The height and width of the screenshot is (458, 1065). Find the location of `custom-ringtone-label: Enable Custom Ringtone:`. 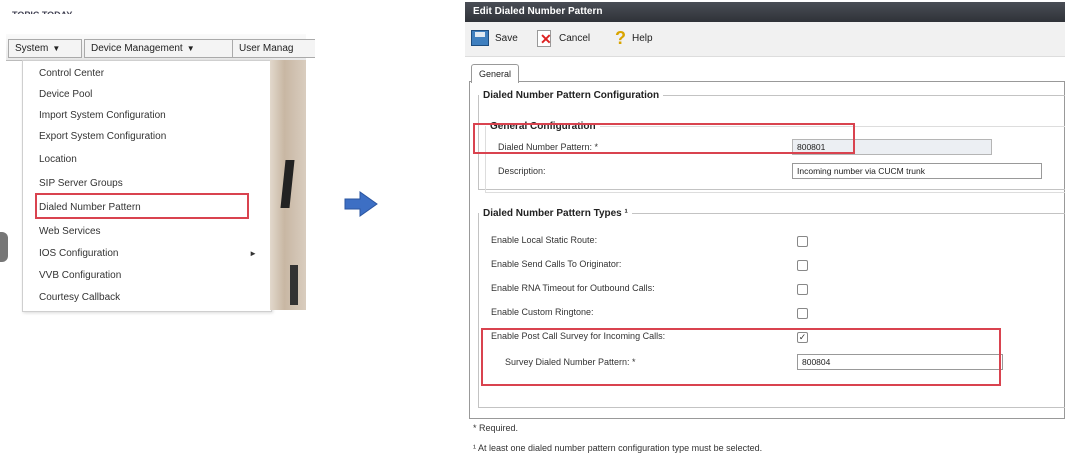

custom-ringtone-label: Enable Custom Ringtone: is located at coordinates (542, 312).